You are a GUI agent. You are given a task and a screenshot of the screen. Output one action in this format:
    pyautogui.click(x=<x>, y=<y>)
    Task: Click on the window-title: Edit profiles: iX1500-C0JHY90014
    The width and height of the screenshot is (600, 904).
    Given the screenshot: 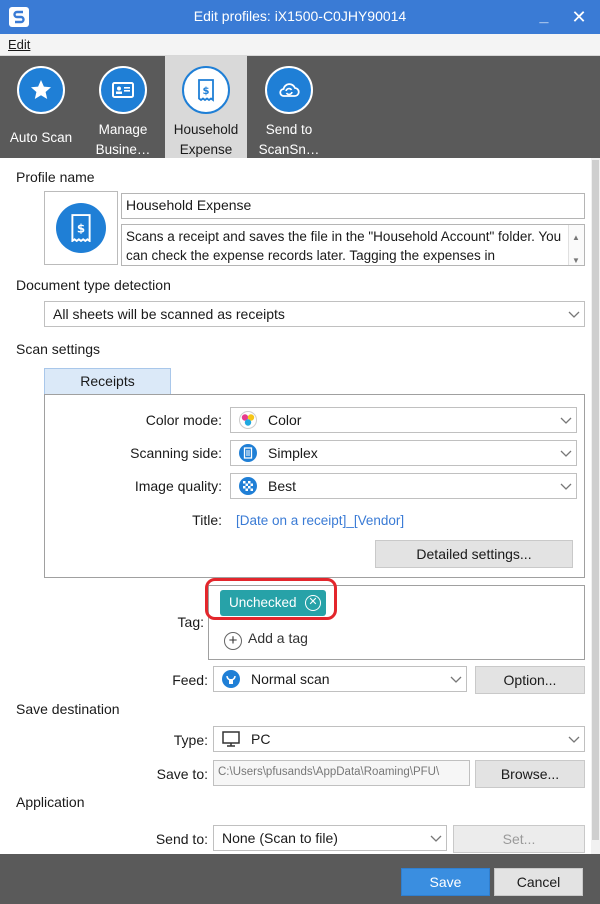 What is the action you would take?
    pyautogui.click(x=300, y=16)
    